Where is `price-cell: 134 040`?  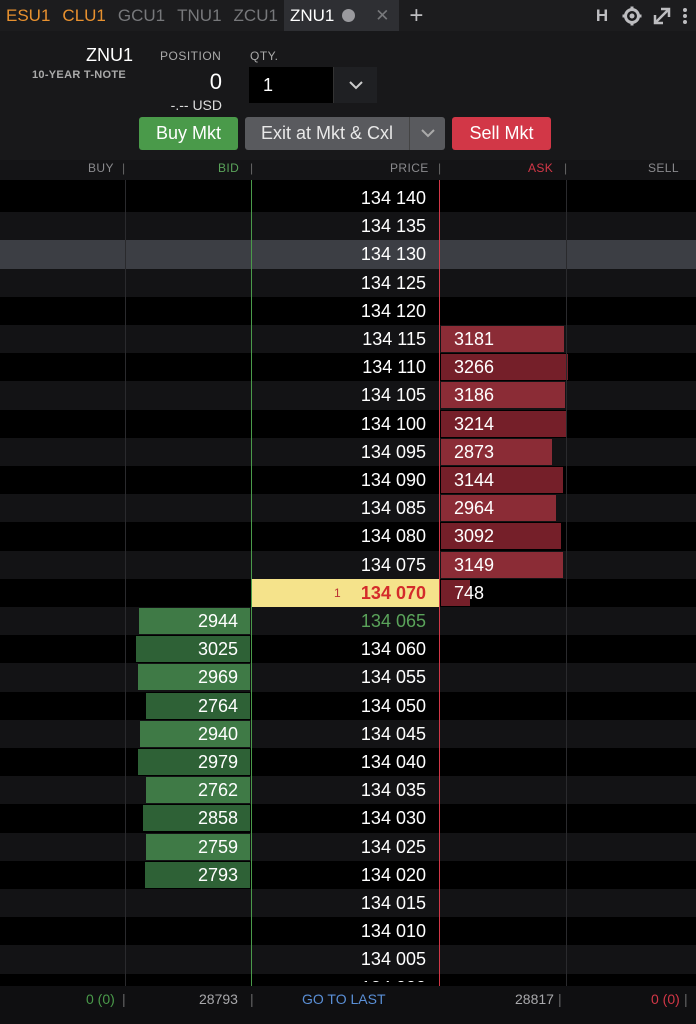 price-cell: 134 040 is located at coordinates (346, 762).